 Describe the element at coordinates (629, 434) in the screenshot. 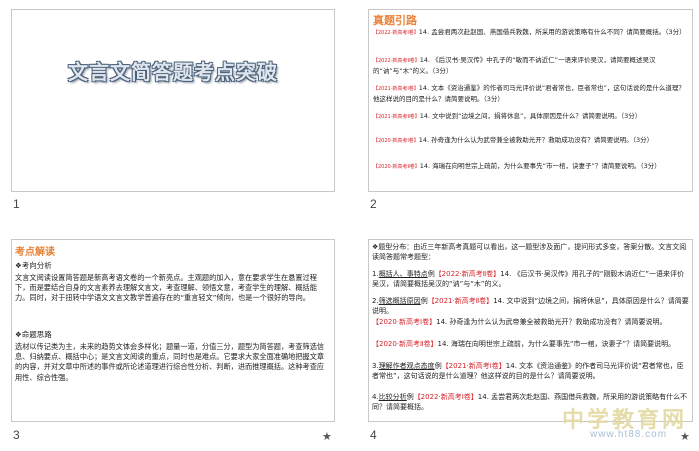

I see `watermark-url: www.ht88.com` at that location.